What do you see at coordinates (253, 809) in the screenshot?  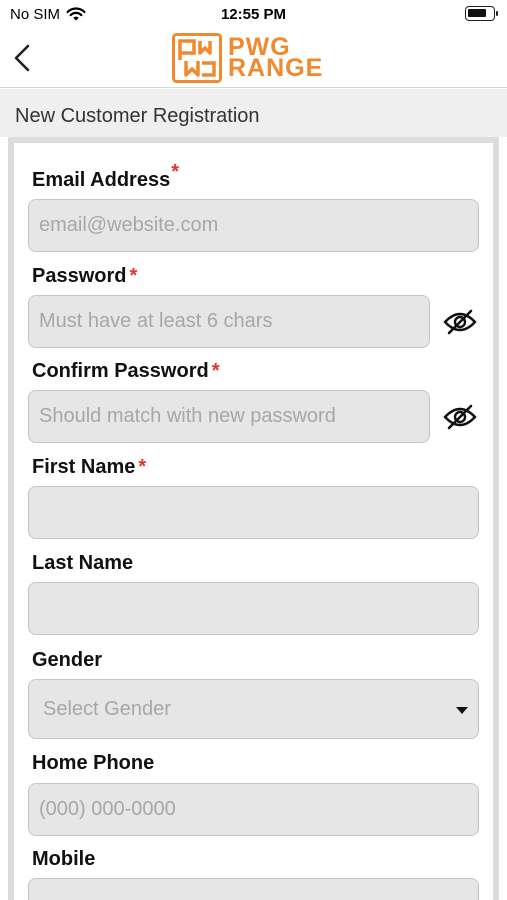 I see `home-phone-input: (000) 000-0000` at bounding box center [253, 809].